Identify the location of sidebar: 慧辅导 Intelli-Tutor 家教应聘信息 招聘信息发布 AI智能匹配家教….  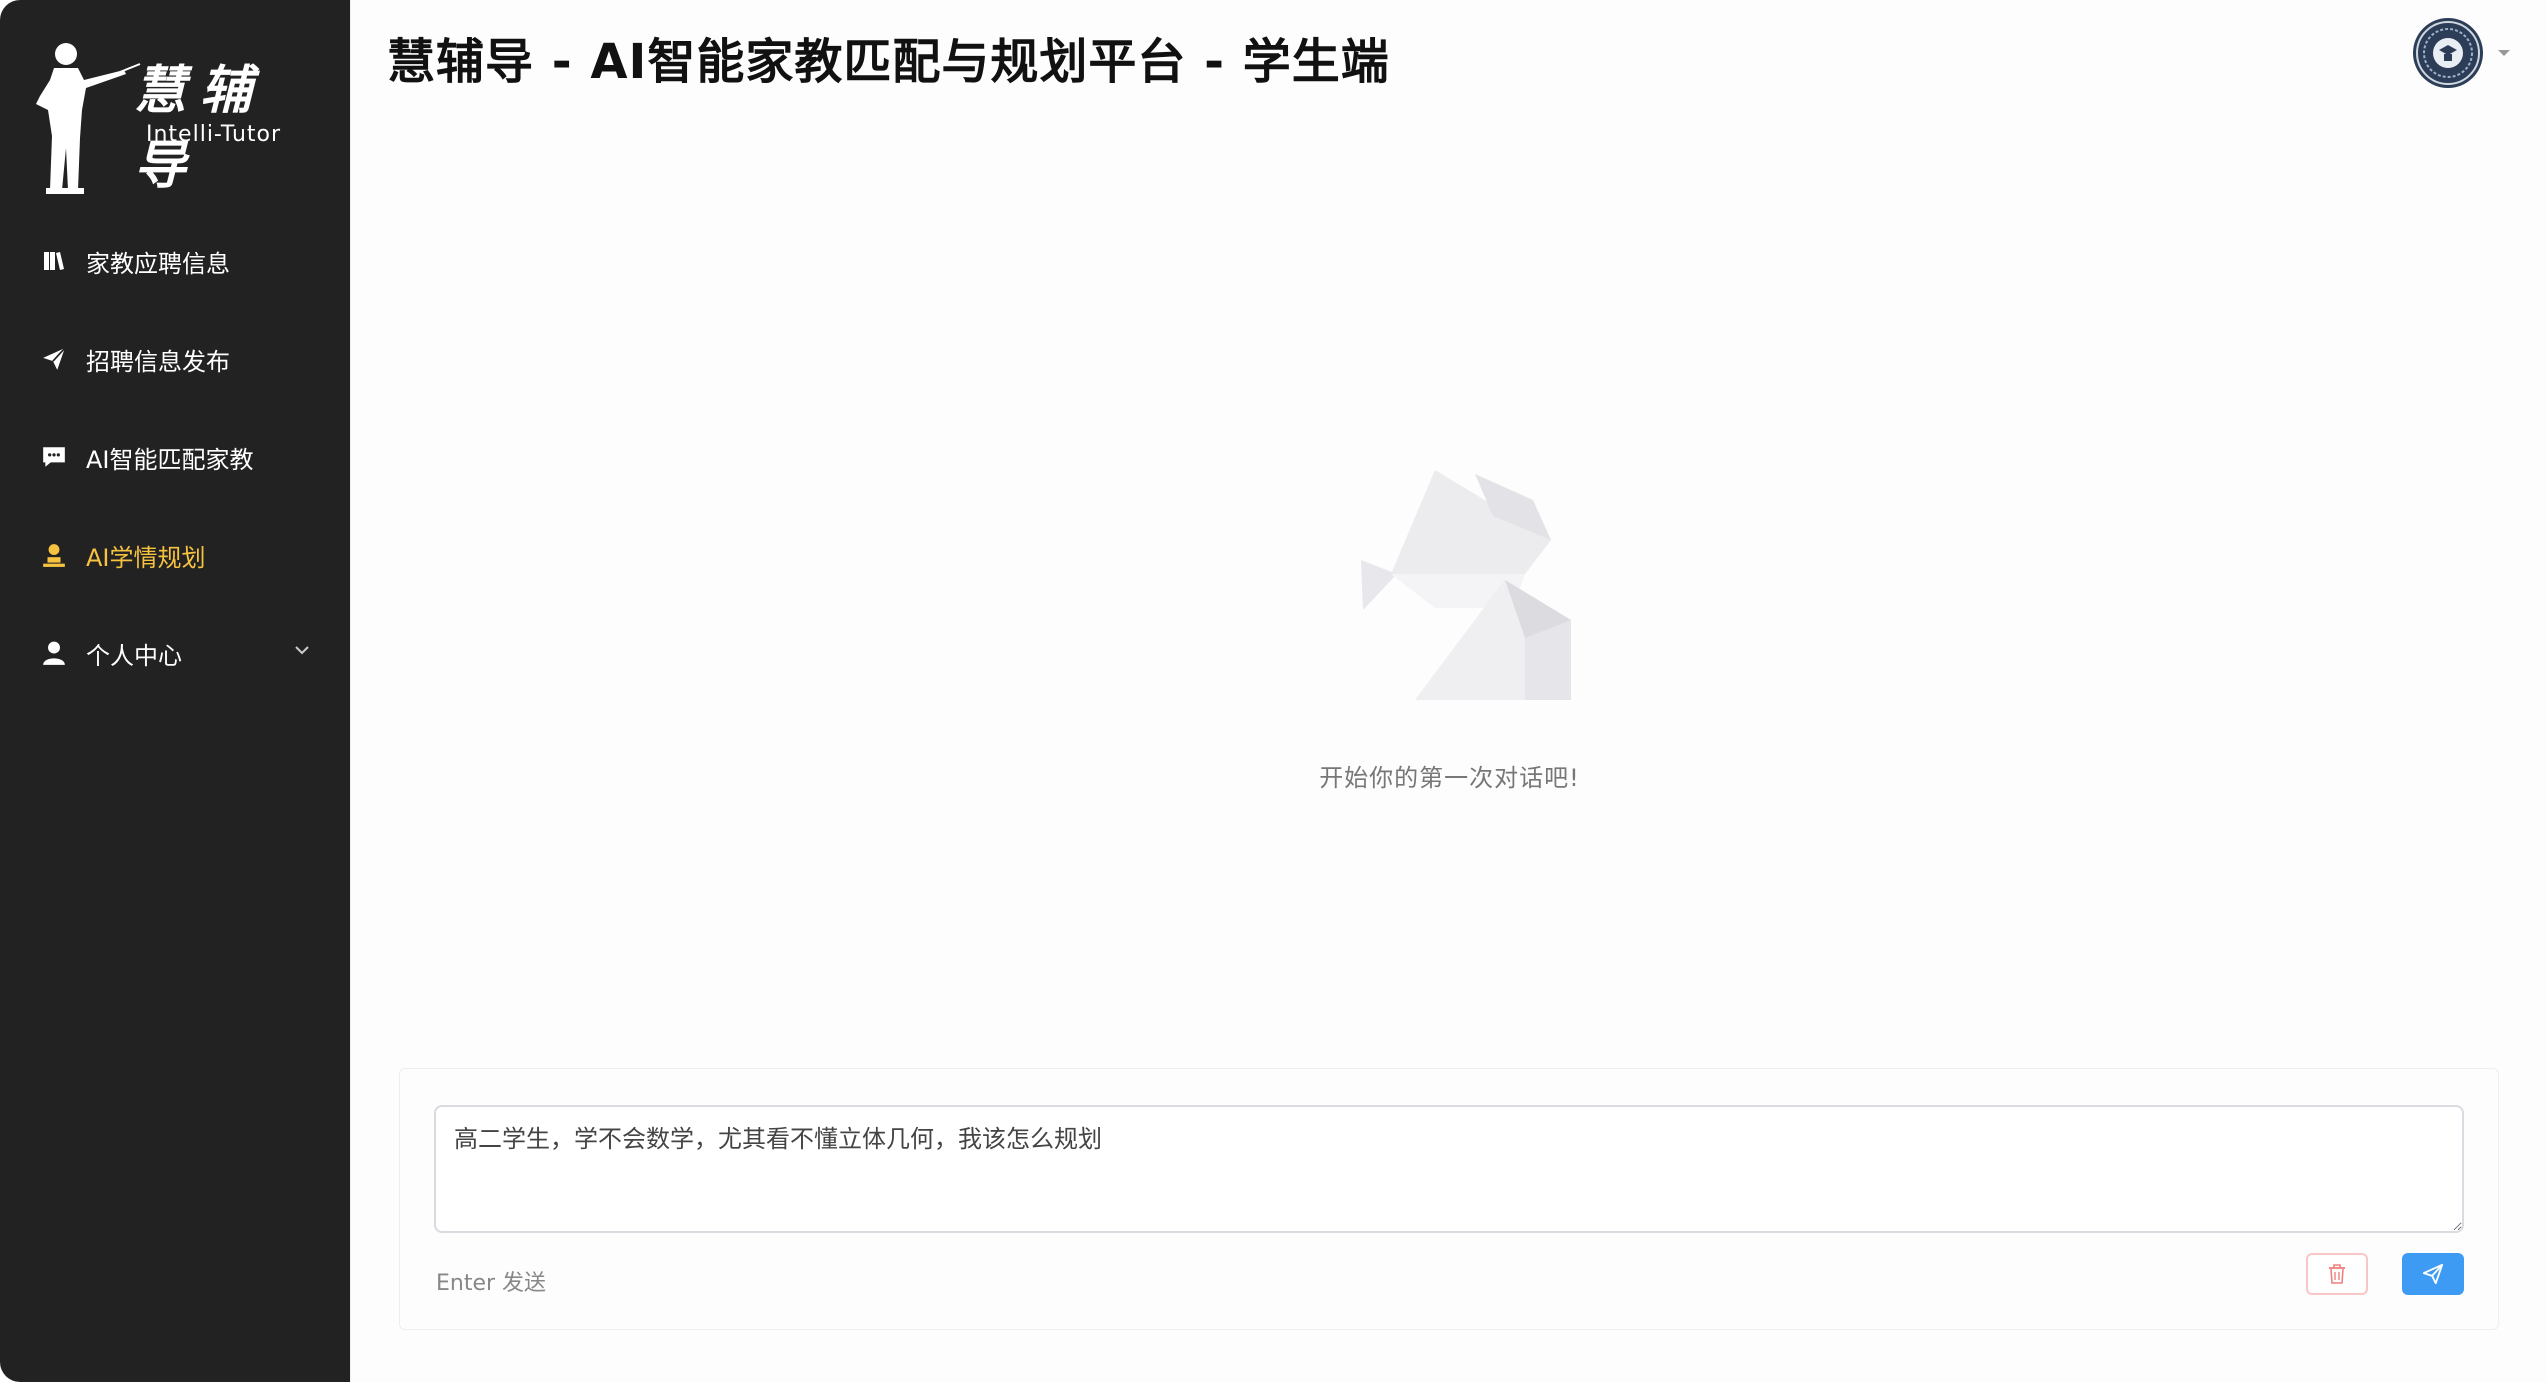
(175, 691).